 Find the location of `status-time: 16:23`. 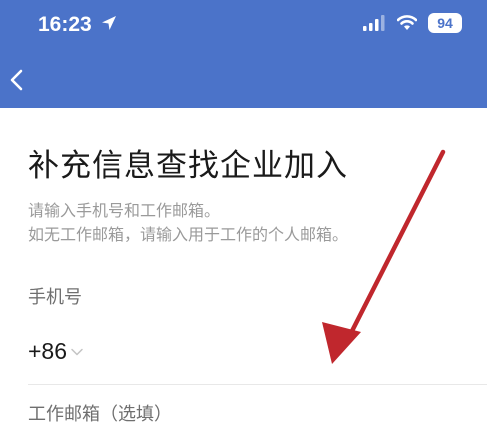

status-time: 16:23 is located at coordinates (65, 24).